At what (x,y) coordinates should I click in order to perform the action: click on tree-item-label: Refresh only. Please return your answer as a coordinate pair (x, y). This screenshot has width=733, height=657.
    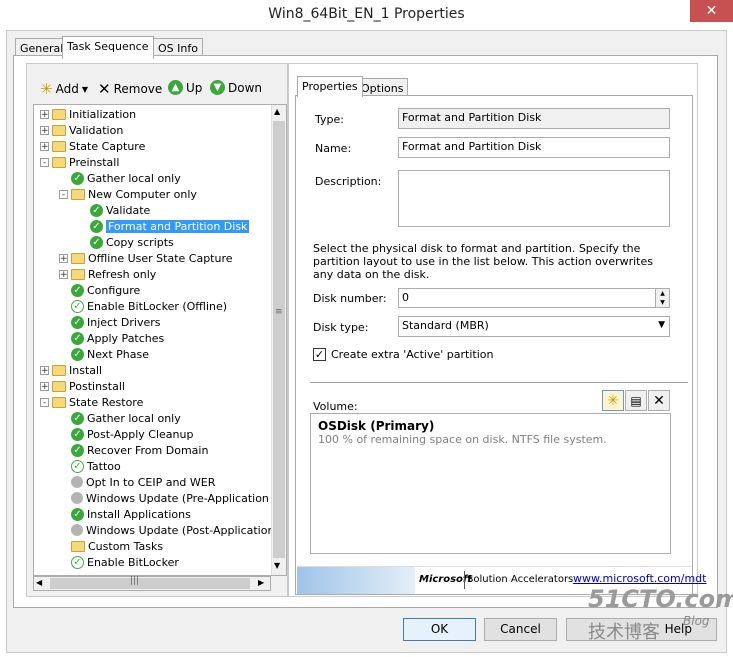
    Looking at the image, I should click on (122, 274).